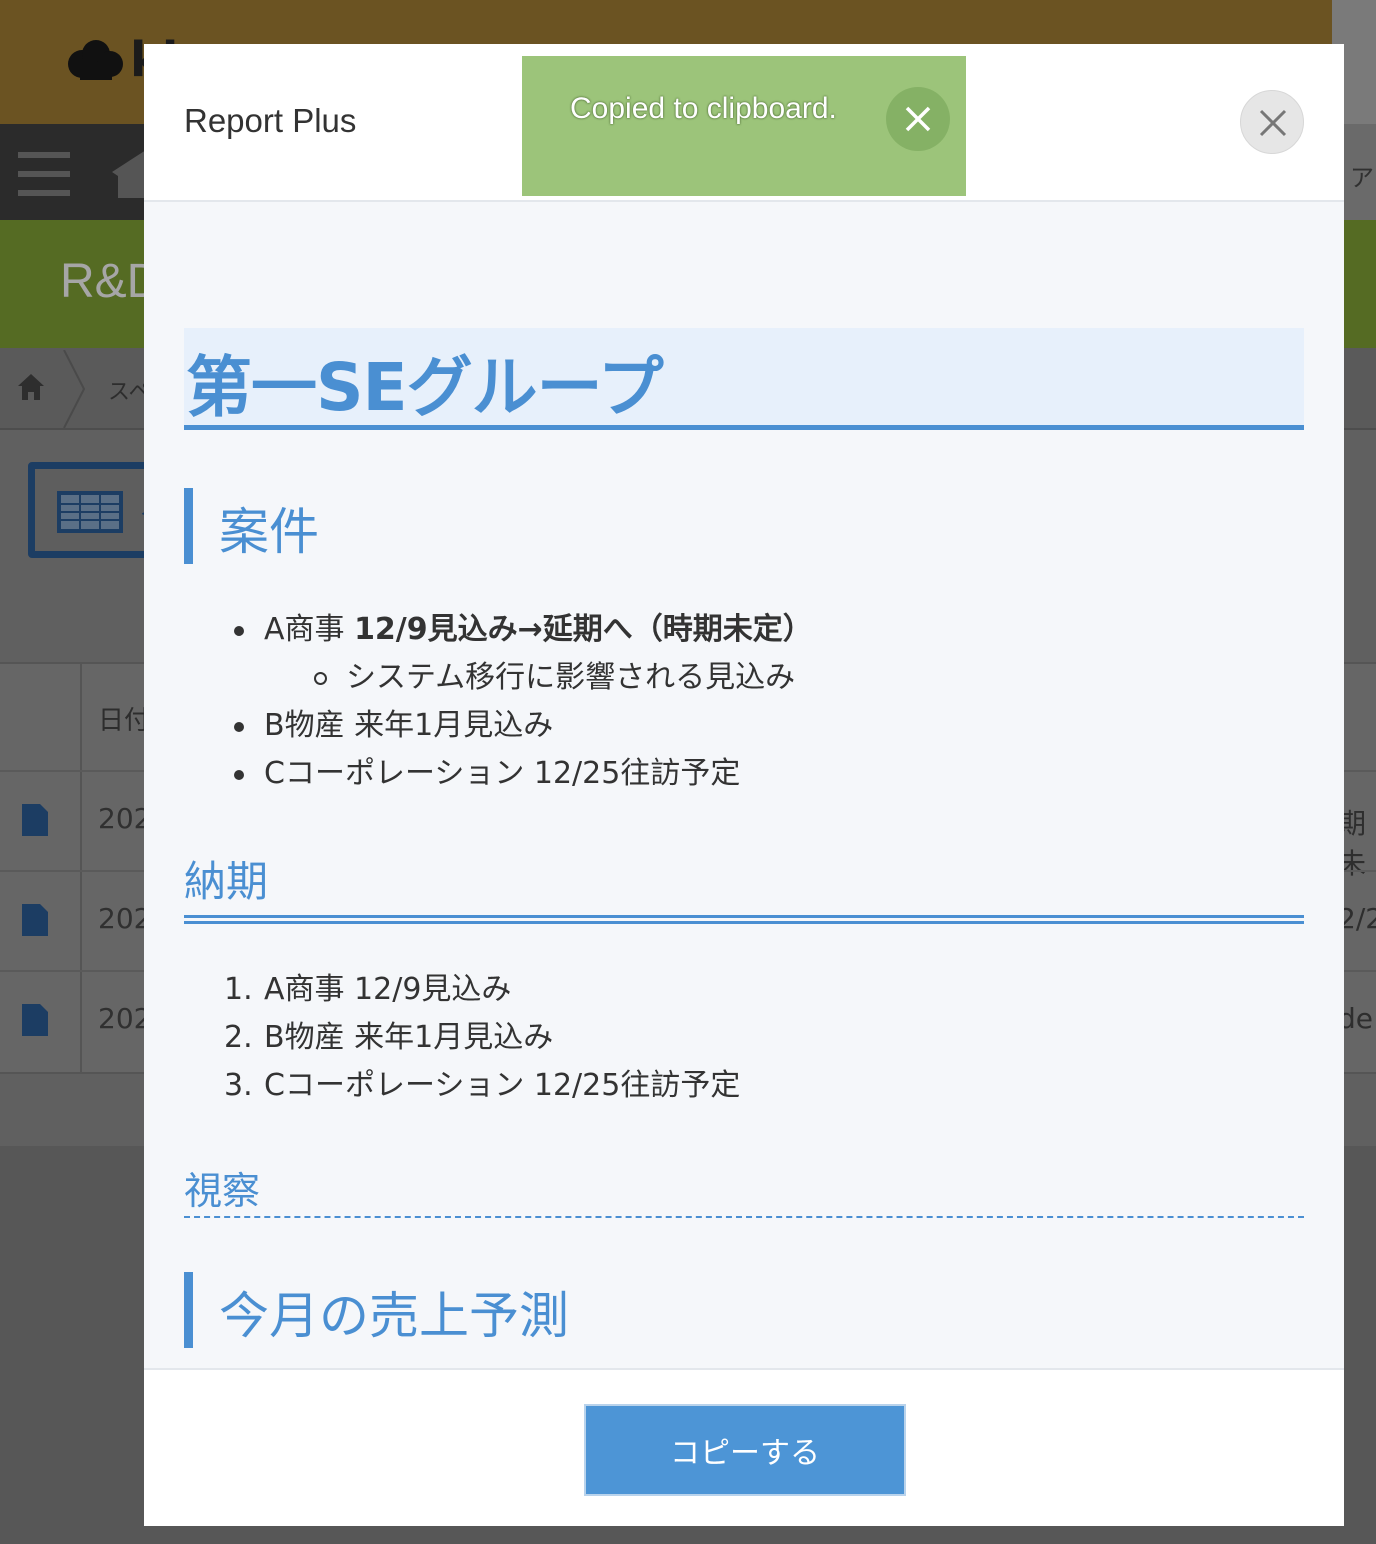  Describe the element at coordinates (388, 989) in the screenshot. I see `numbered-item-text: A商事 12/9見込み` at that location.